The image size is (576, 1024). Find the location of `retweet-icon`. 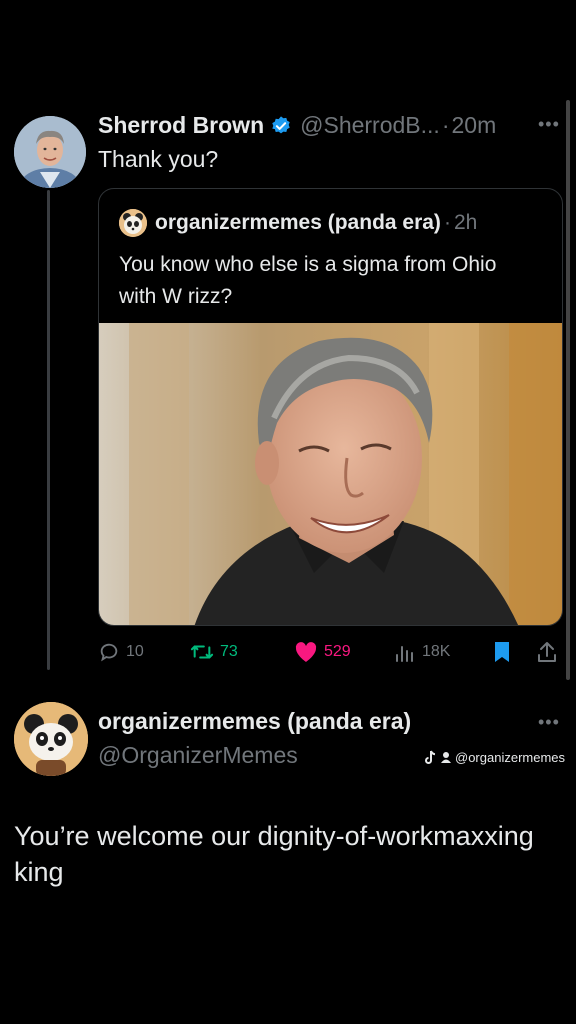

retweet-icon is located at coordinates (202, 652).